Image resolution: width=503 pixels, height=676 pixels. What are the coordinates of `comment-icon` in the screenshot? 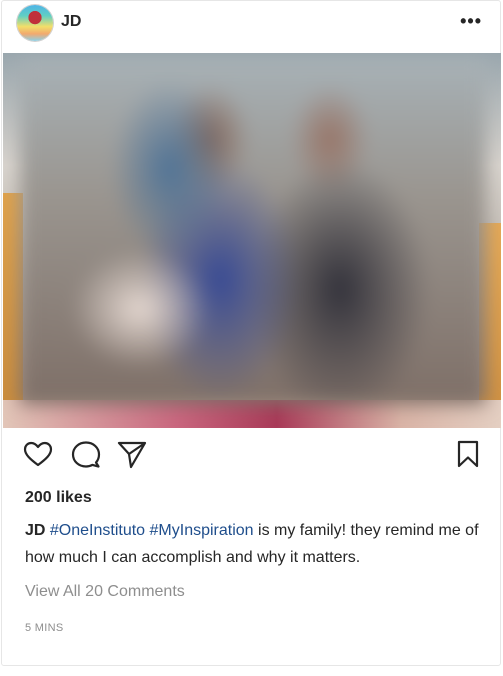 It's located at (86, 454).